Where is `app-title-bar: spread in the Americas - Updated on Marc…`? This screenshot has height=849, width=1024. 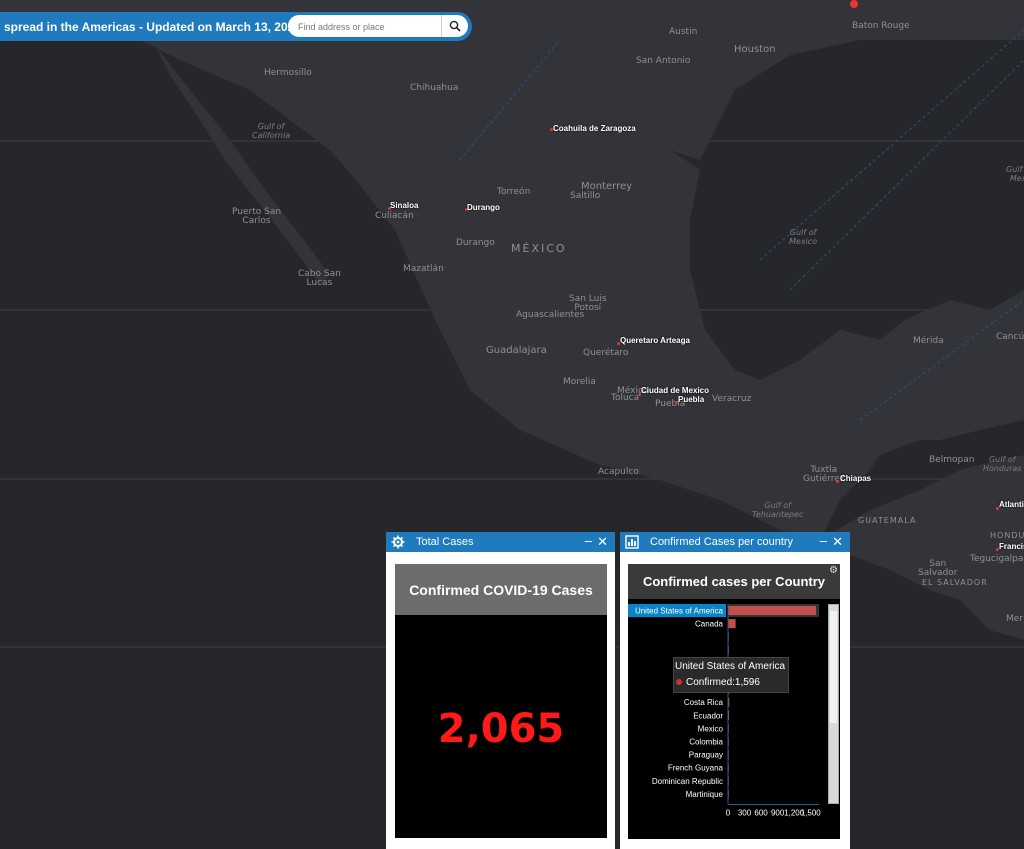 app-title-bar: spread in the Americas - Updated on Marc… is located at coordinates (236, 26).